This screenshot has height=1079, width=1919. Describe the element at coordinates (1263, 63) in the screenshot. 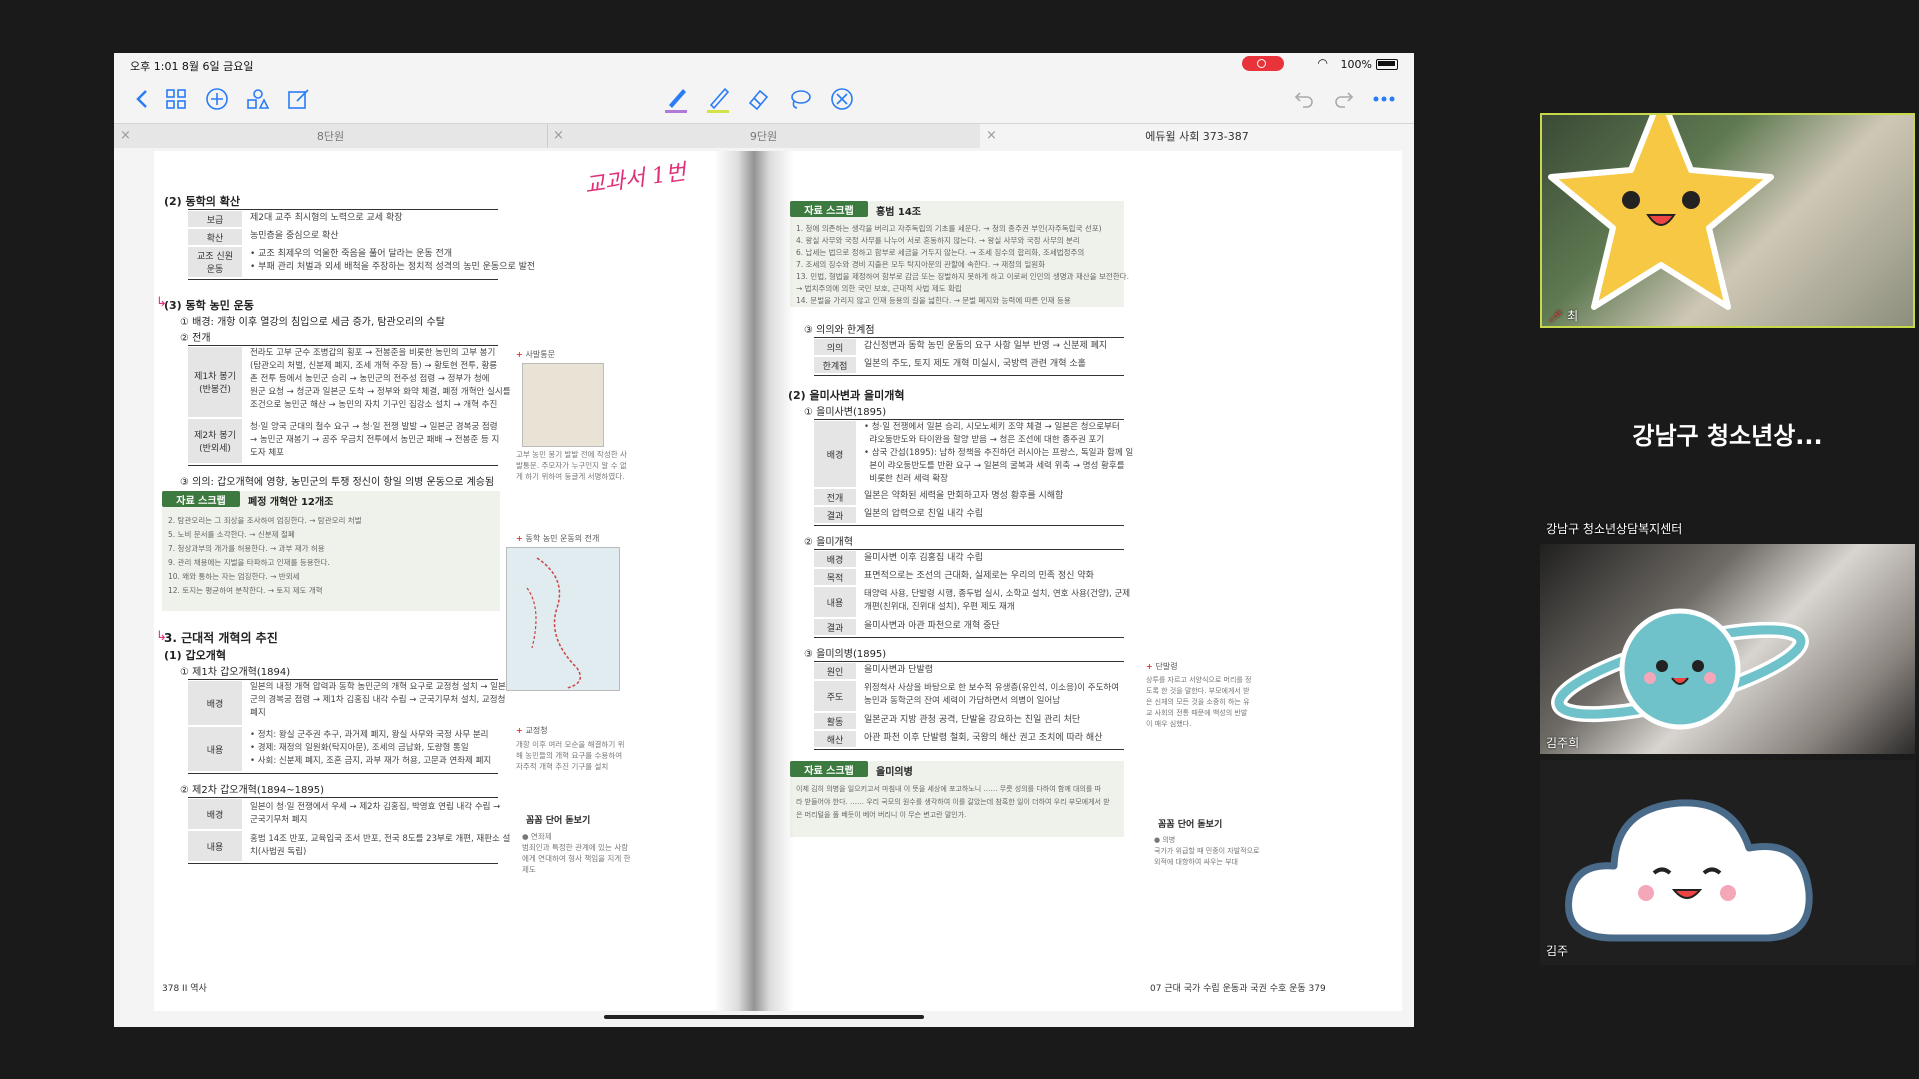

I see `screen-record-indicator` at that location.